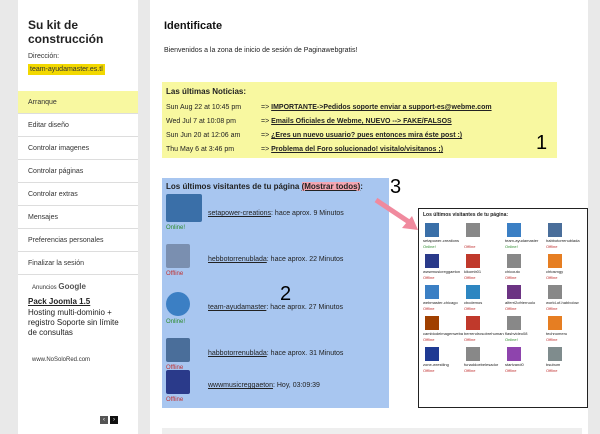 The image size is (600, 434). Describe the element at coordinates (331, 186) in the screenshot. I see `show-all-link: (Mostrar todos)` at that location.